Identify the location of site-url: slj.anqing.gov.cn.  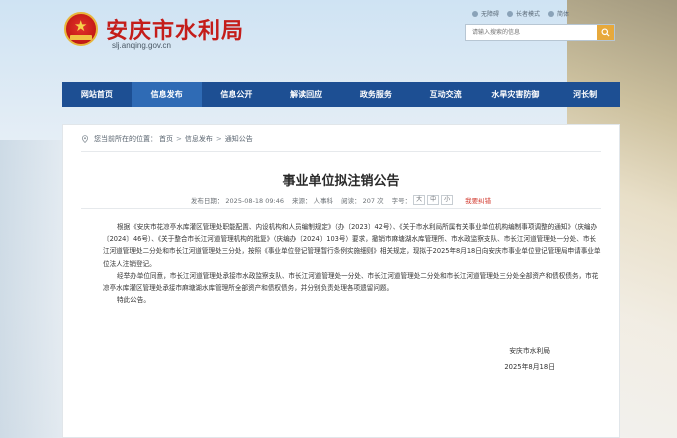
(141, 45).